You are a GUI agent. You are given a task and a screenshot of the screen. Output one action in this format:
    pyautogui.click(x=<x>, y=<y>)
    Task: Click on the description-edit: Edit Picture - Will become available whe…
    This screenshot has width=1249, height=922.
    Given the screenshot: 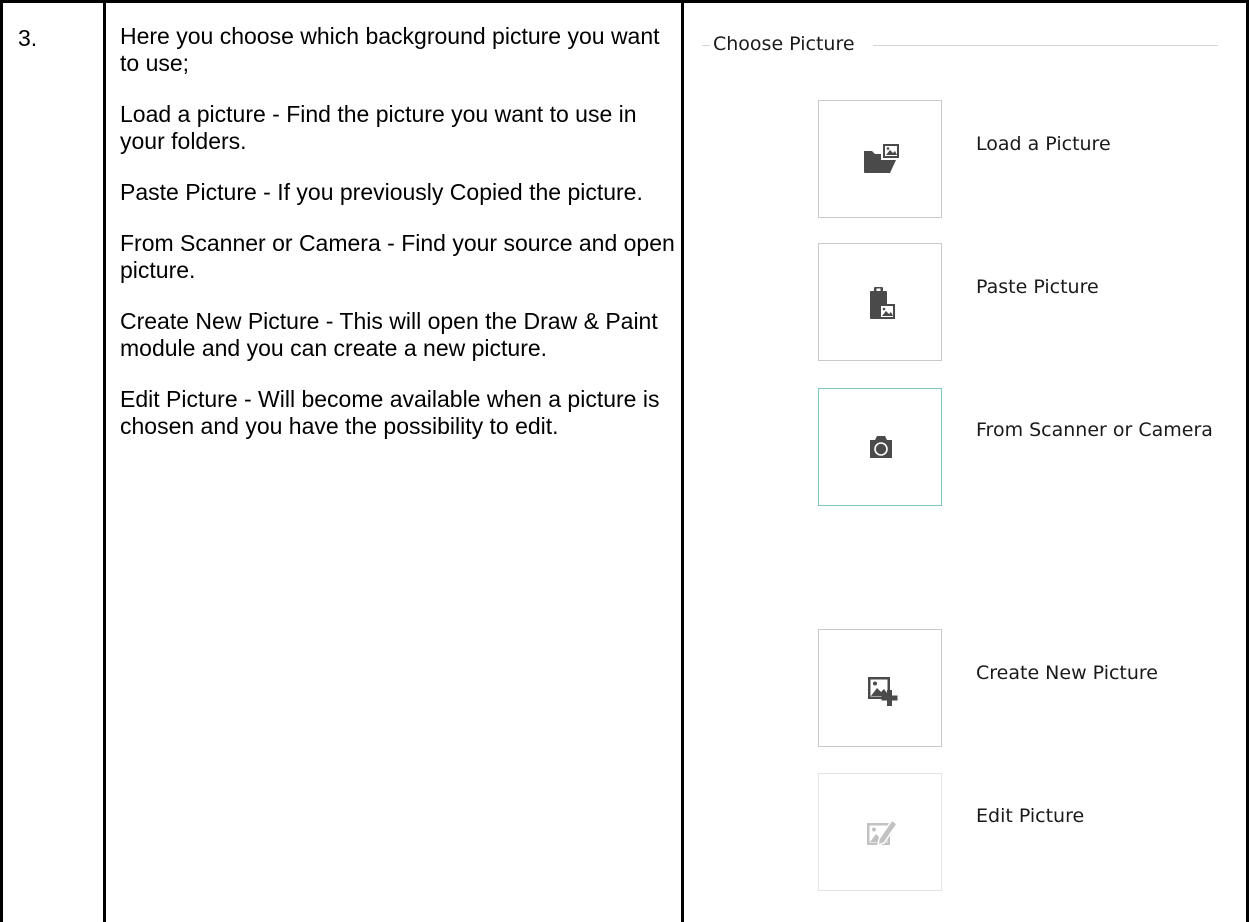 What is the action you would take?
    pyautogui.click(x=390, y=412)
    